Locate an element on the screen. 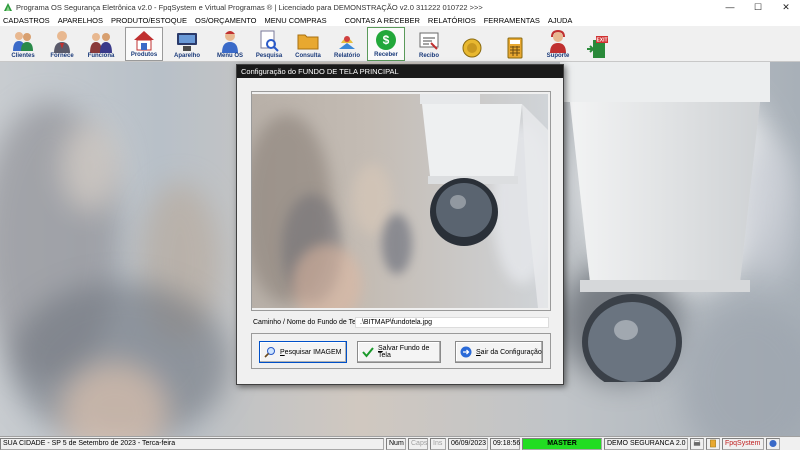  status-brand: FpqSystem is located at coordinates (743, 443).